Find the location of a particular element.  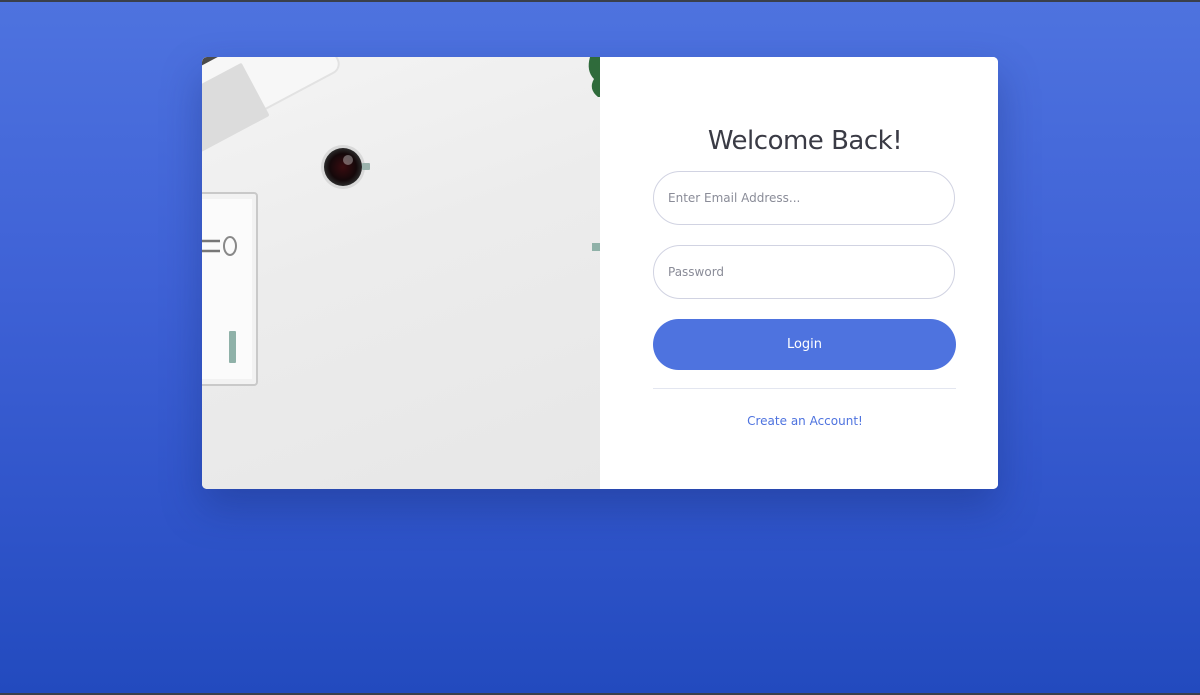

email-field is located at coordinates (804, 198).